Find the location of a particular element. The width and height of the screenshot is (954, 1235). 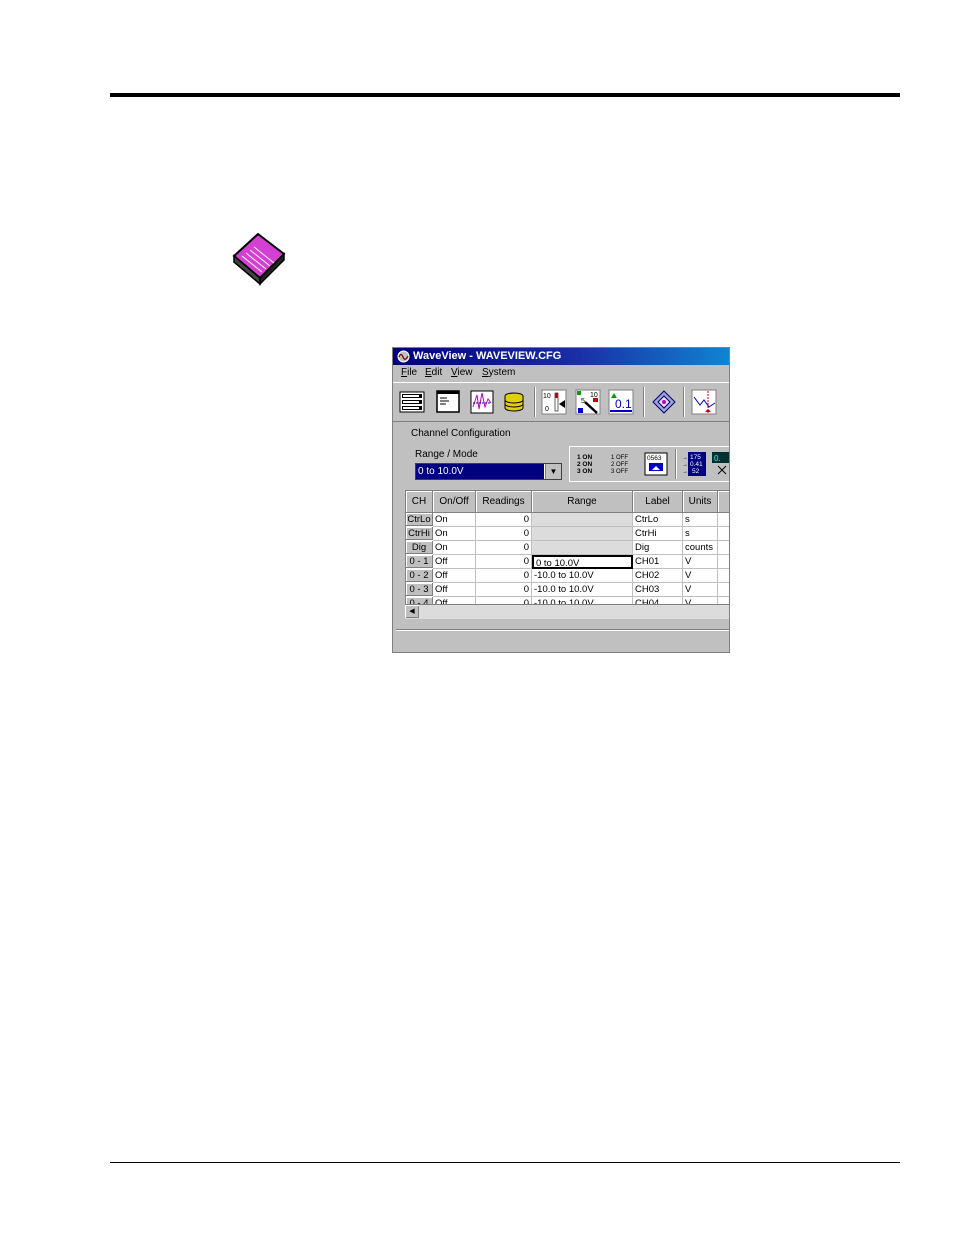

cell-label: CH02 is located at coordinates (658, 576).